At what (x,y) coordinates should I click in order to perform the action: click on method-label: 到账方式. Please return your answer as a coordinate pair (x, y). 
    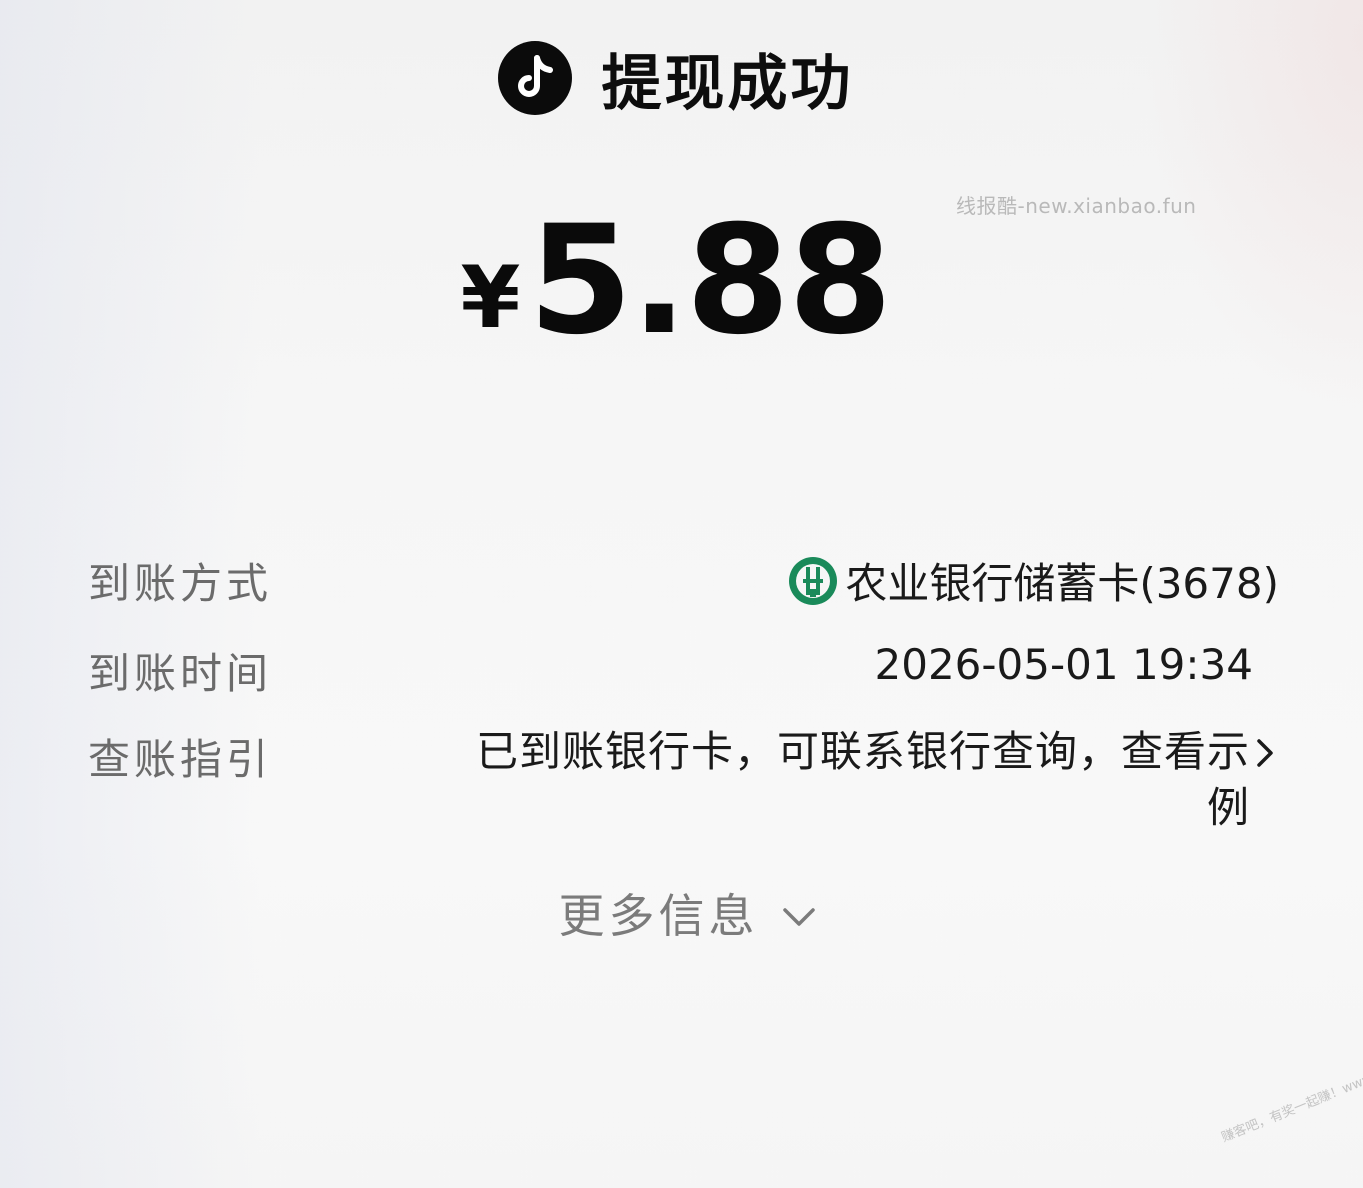
    Looking at the image, I should click on (180, 583).